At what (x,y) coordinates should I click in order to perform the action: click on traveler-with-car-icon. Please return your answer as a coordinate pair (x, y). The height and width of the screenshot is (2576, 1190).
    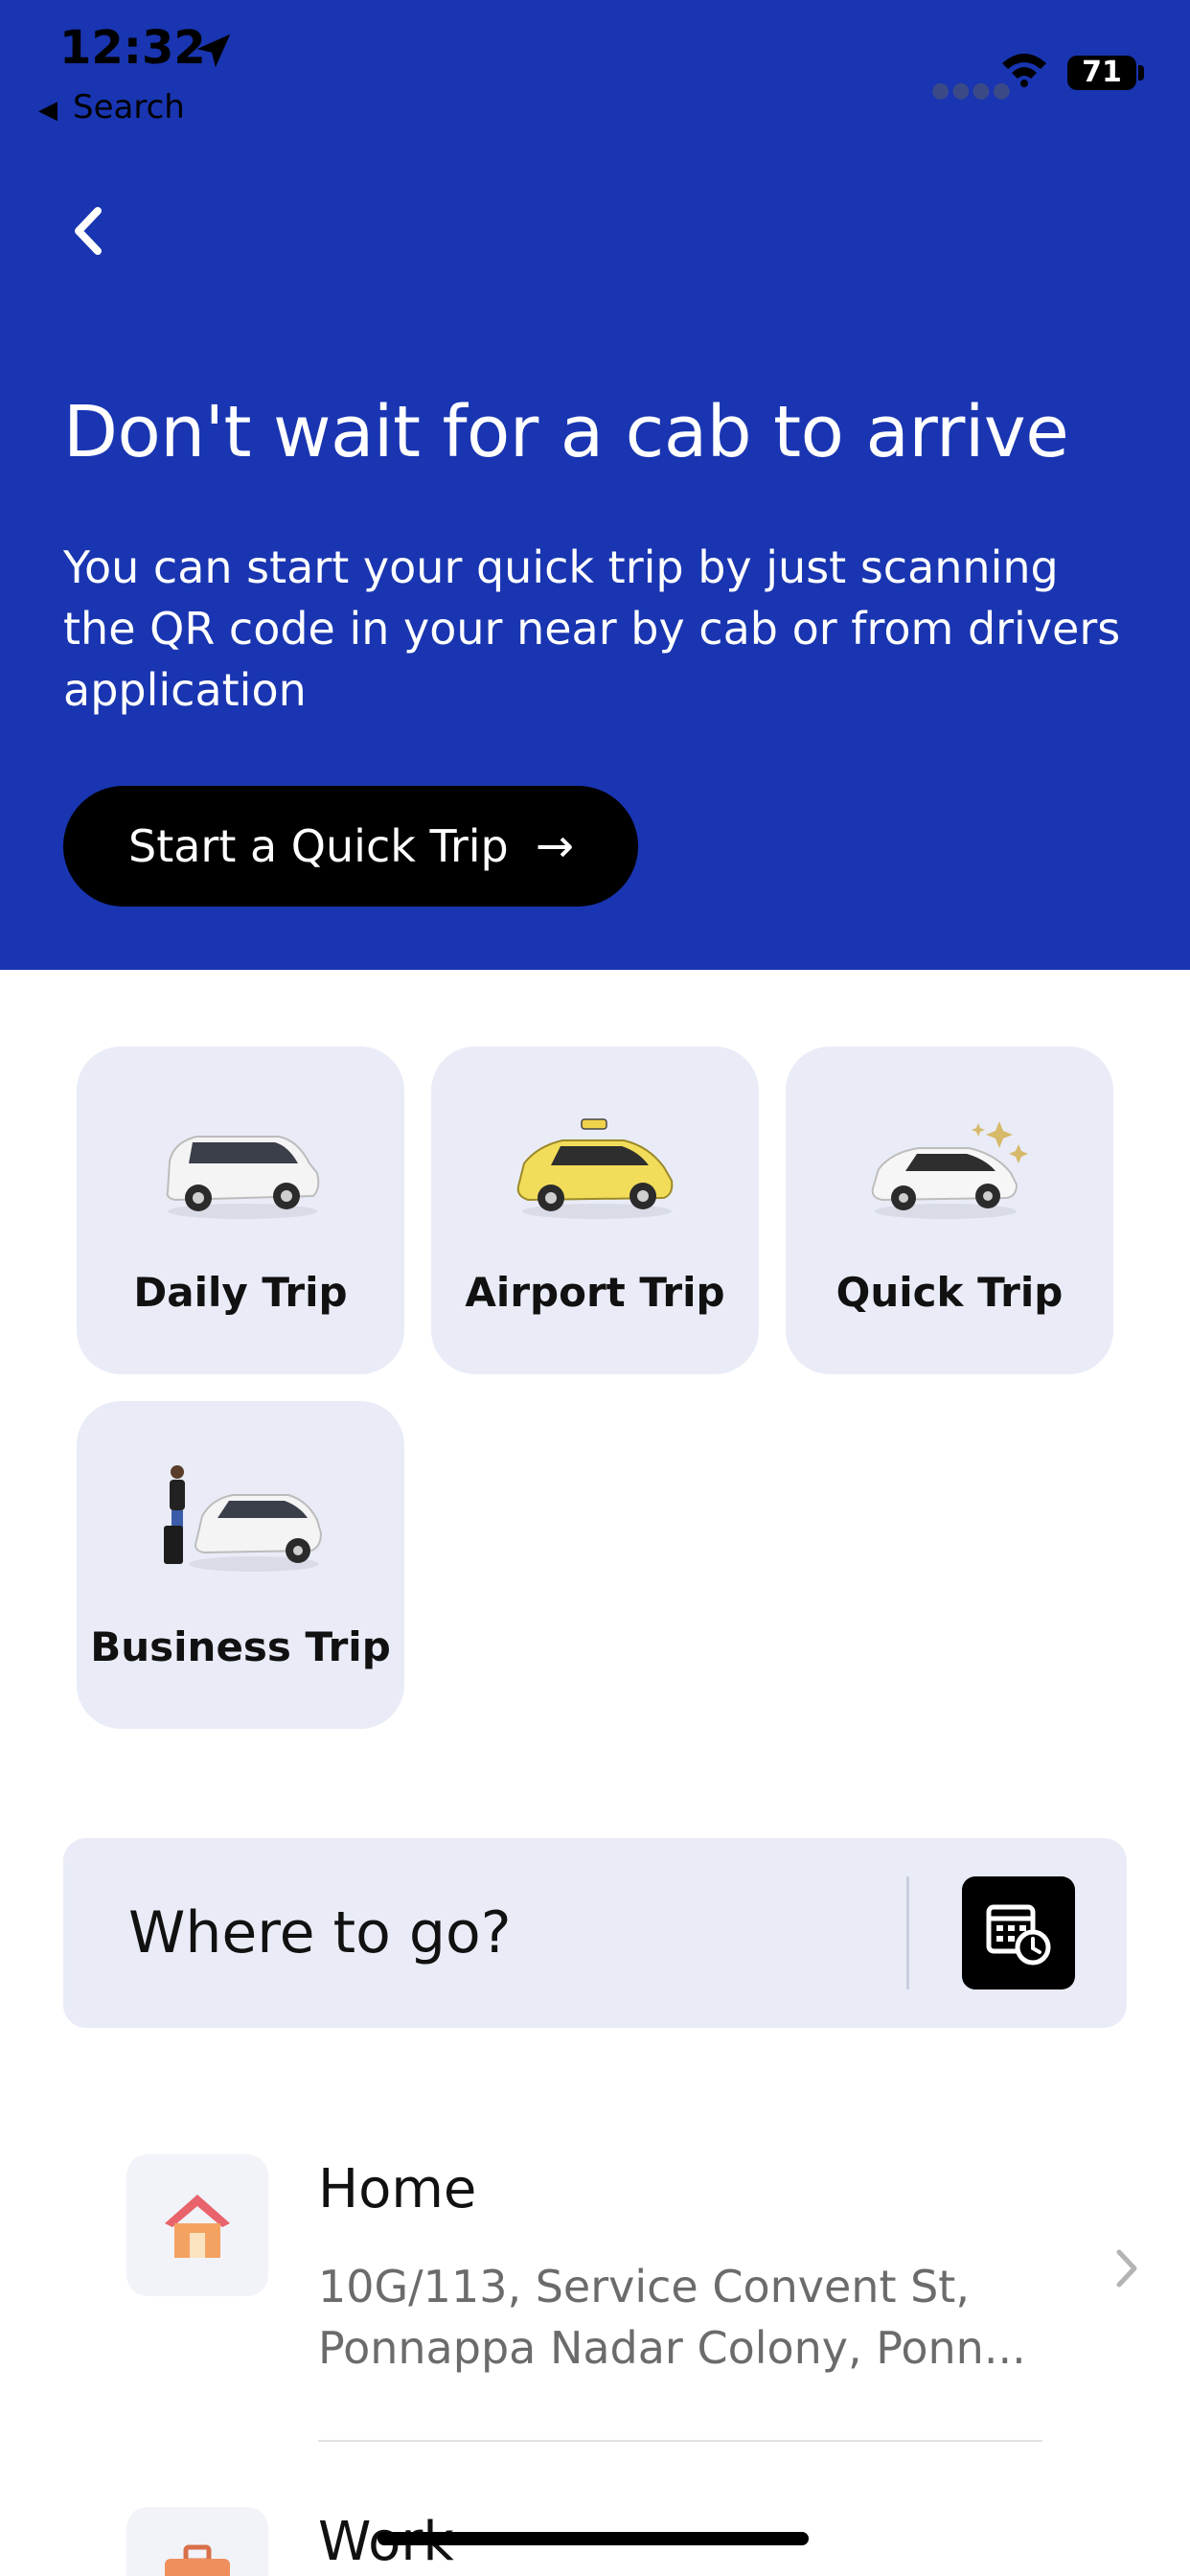
    Looking at the image, I should click on (244, 1518).